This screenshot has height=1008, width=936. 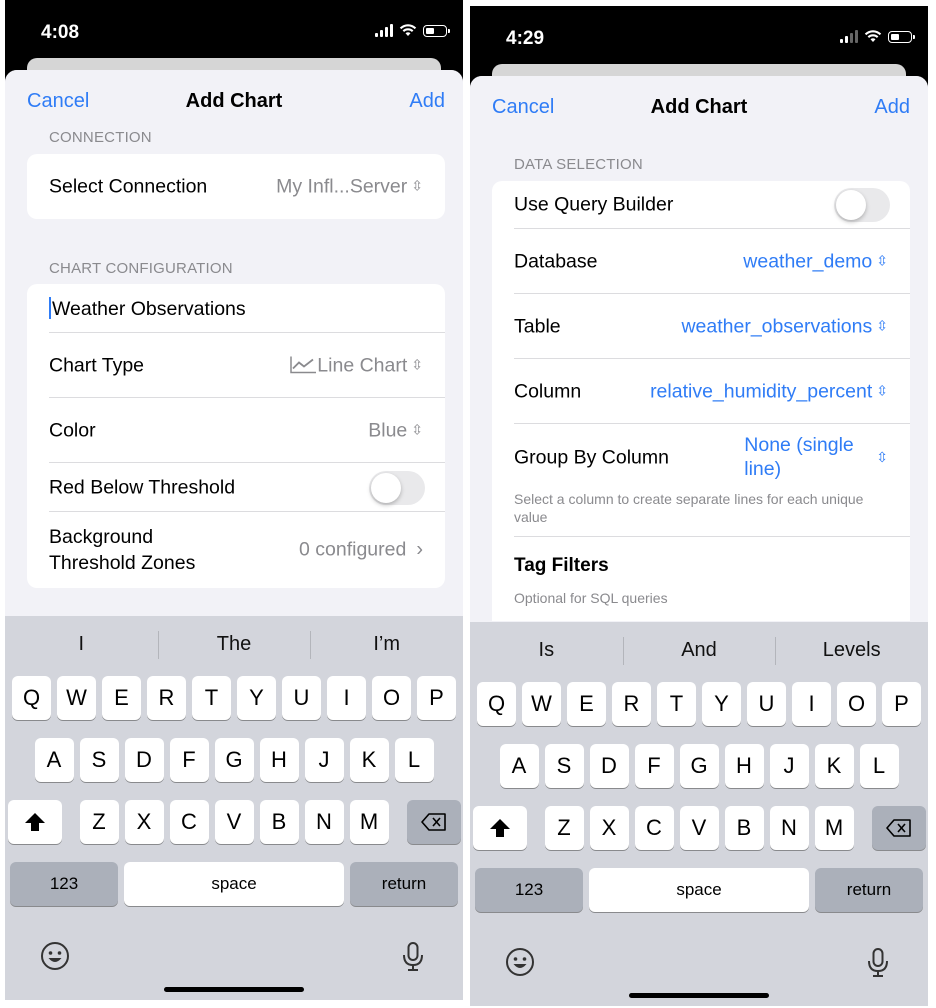 What do you see at coordinates (701, 261) in the screenshot?
I see `database-row: Database weather_demo ⇳` at bounding box center [701, 261].